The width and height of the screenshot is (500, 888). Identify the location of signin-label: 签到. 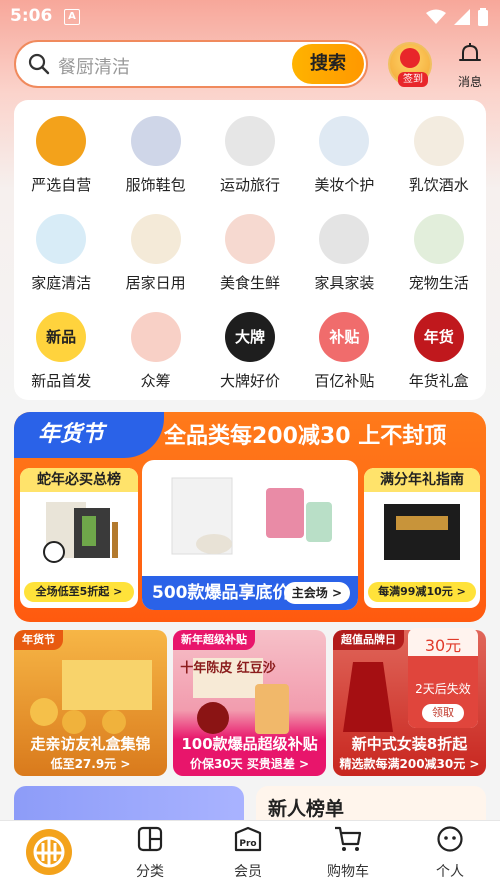
(413, 79).